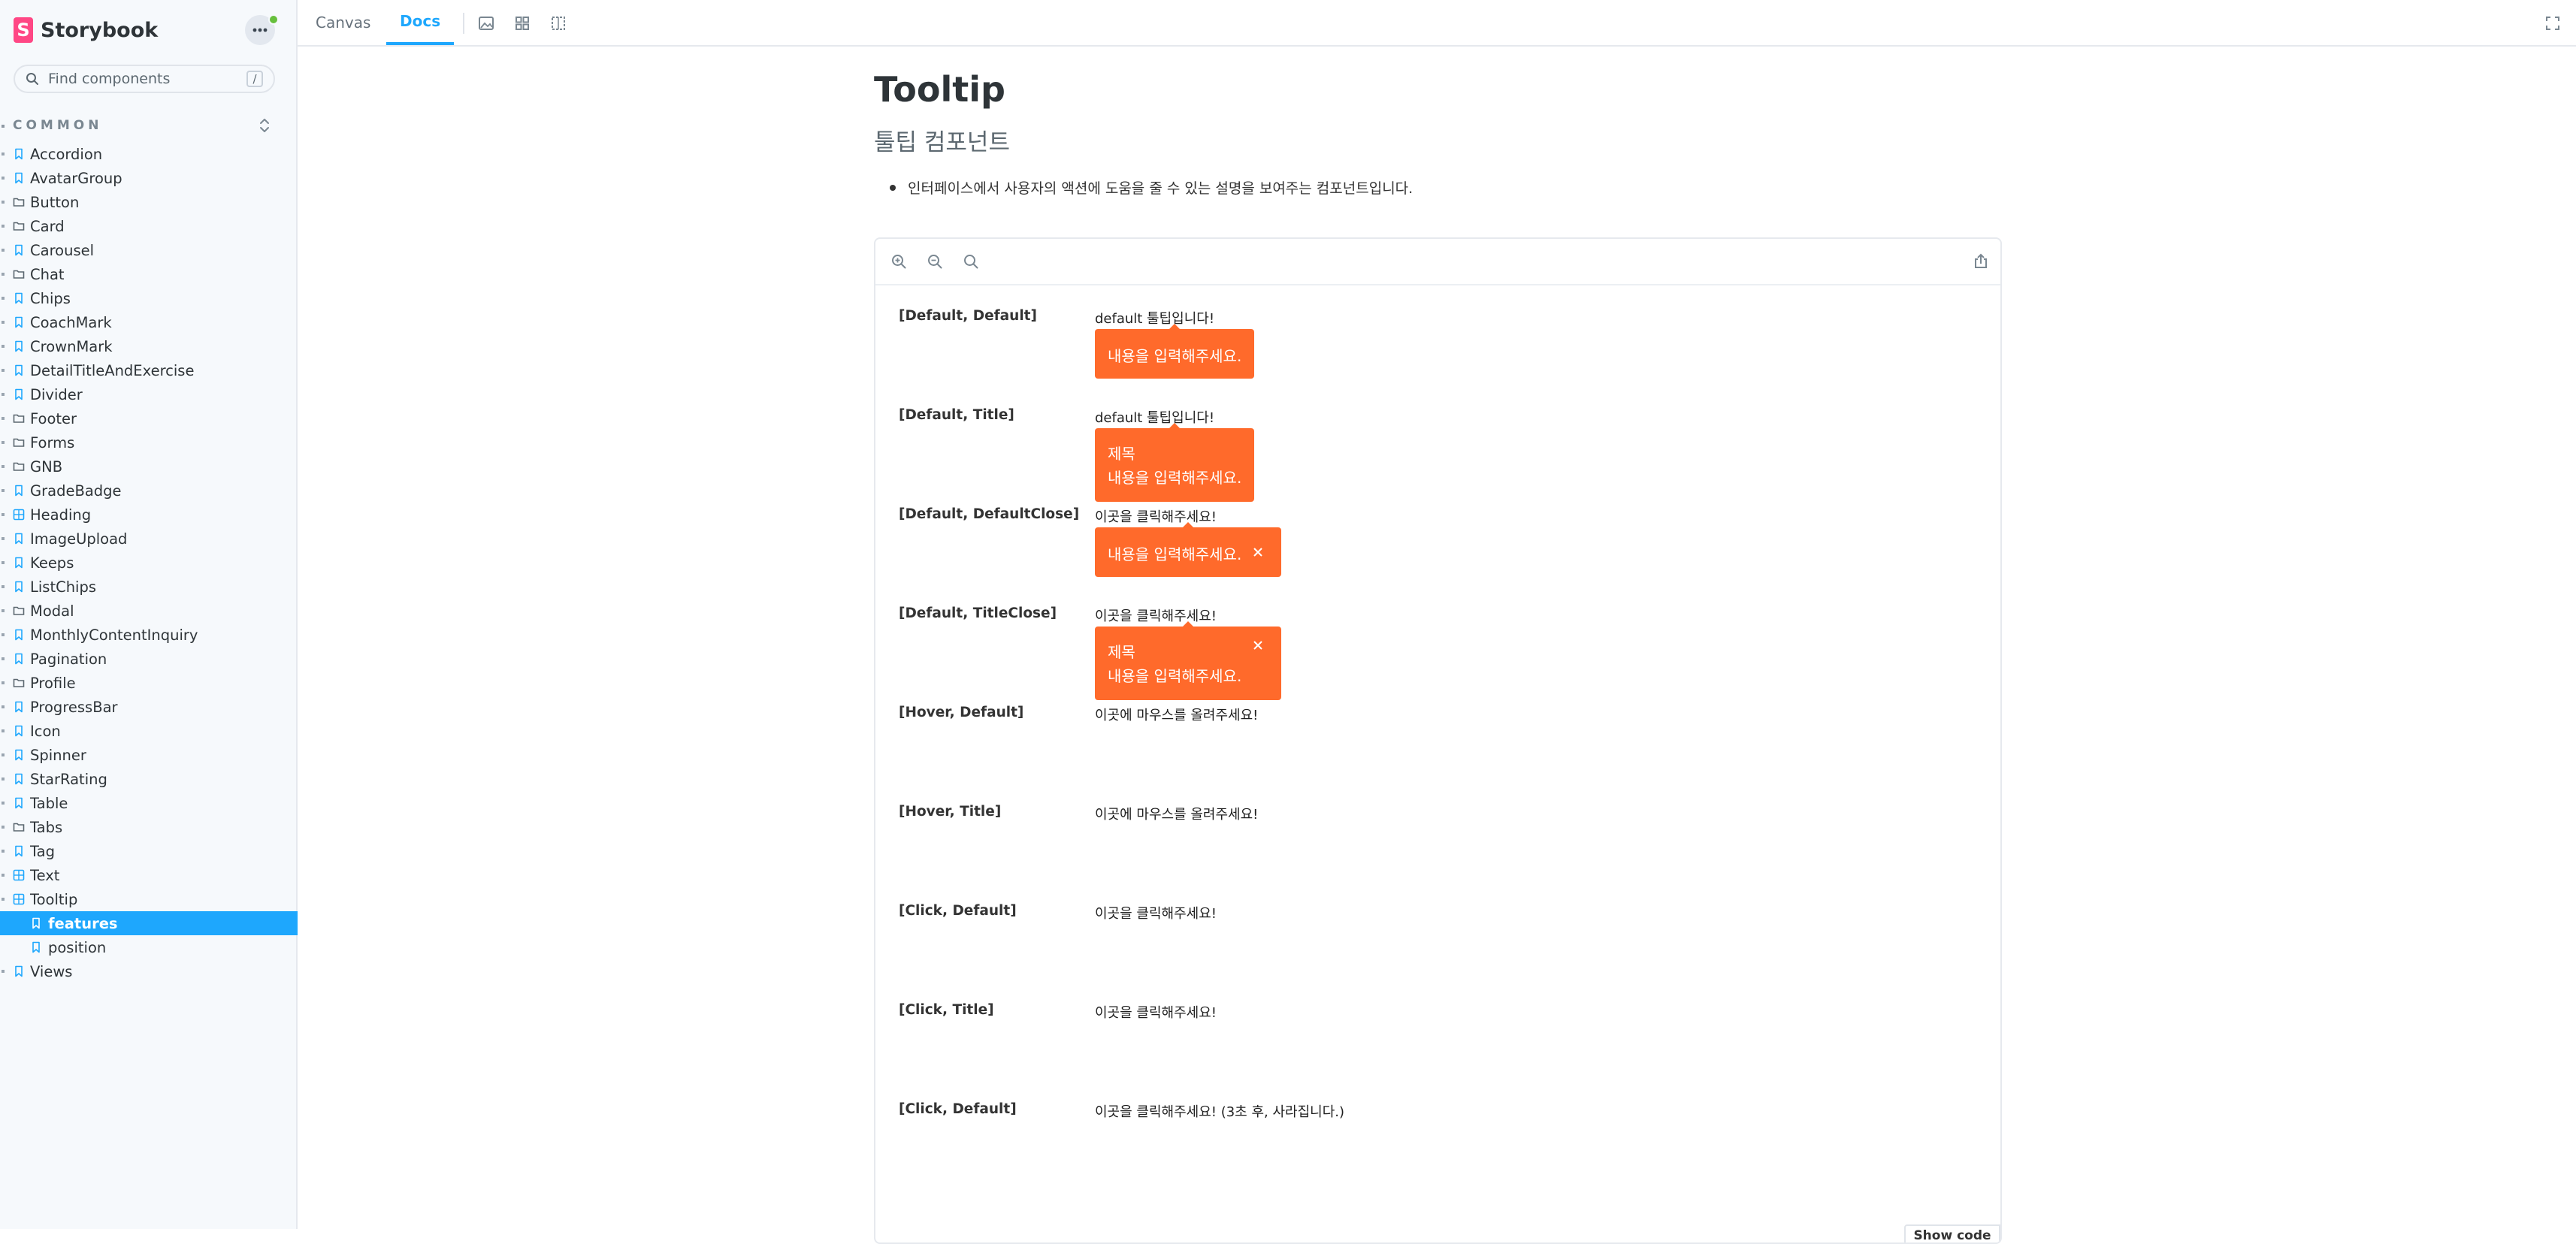 This screenshot has height=1244, width=2576. What do you see at coordinates (149, 611) in the screenshot?
I see `sidebar-item-modal: Modal` at bounding box center [149, 611].